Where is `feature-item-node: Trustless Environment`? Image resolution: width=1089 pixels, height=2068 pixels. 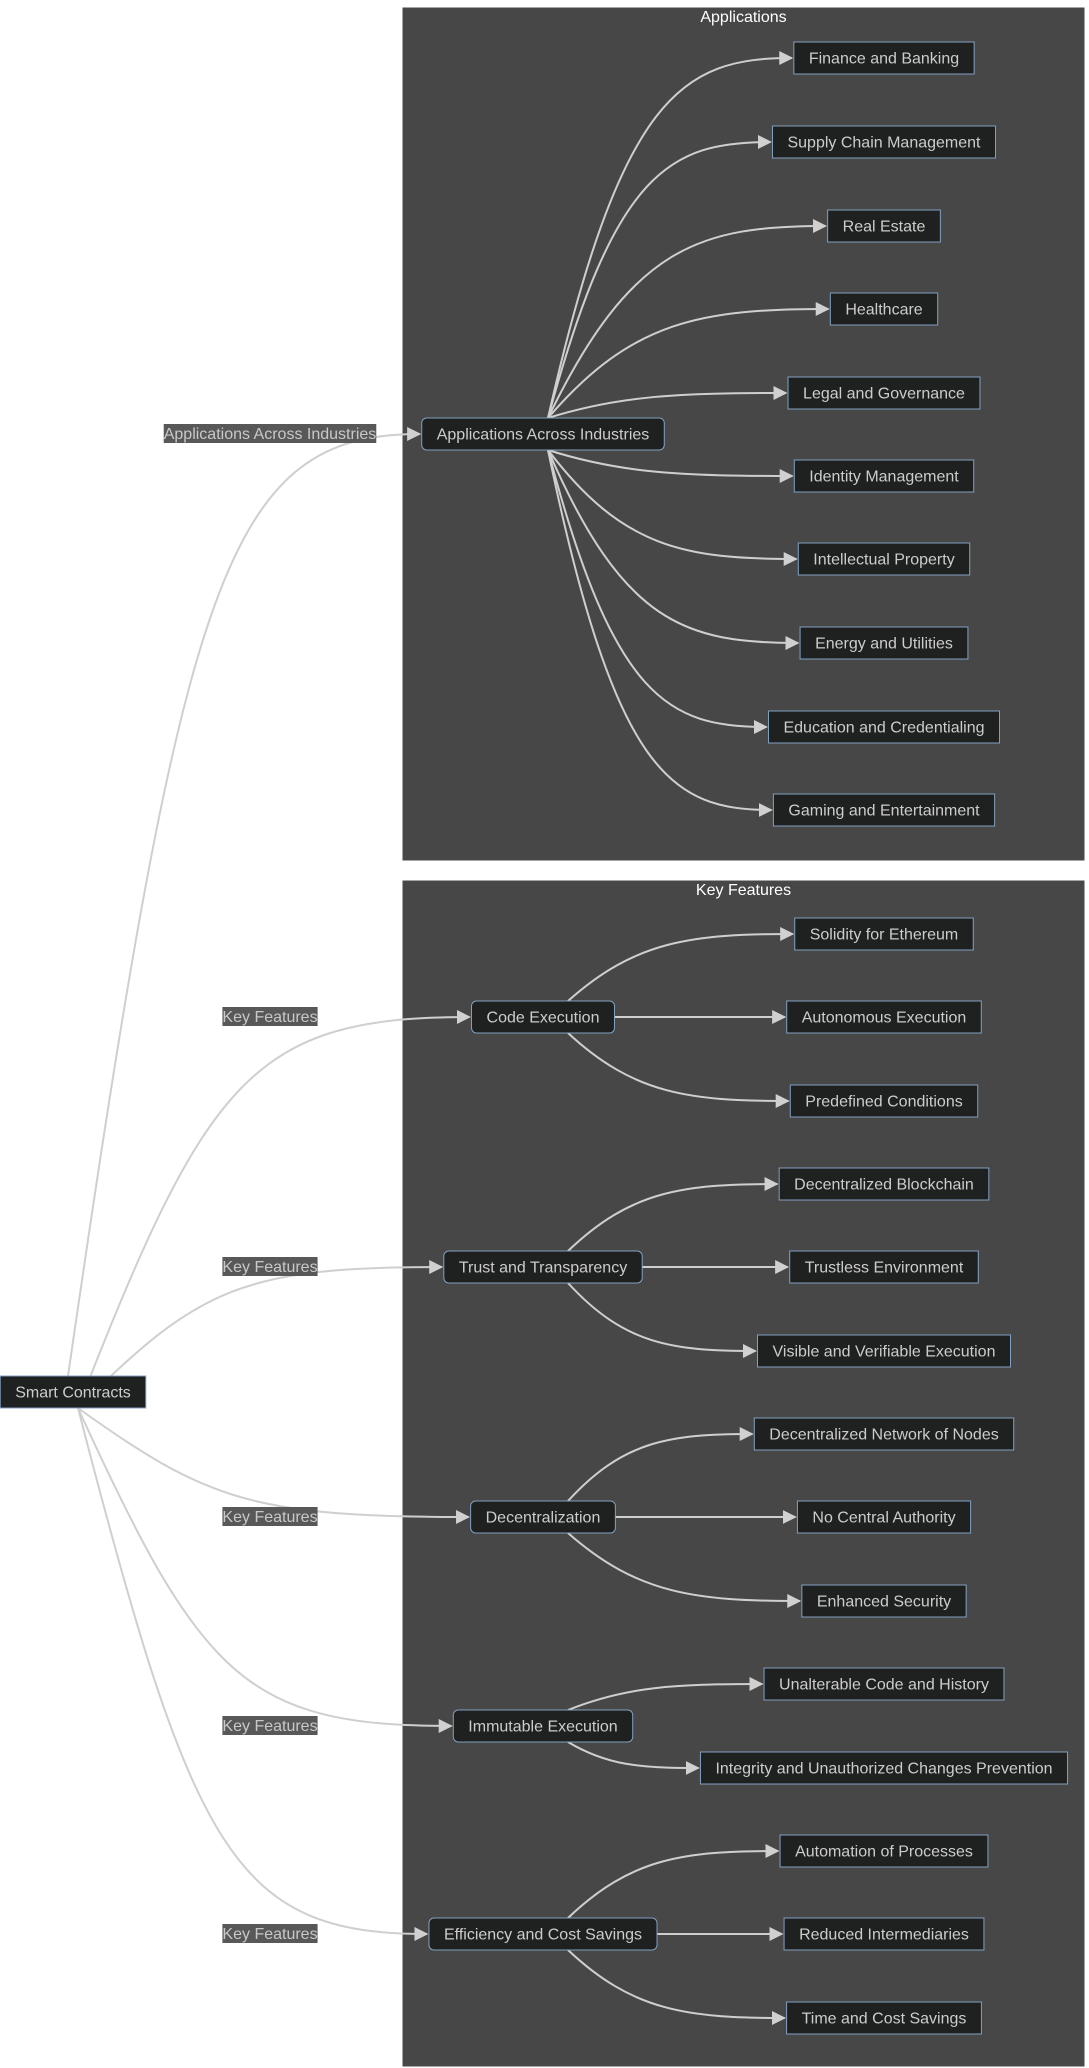
feature-item-node: Trustless Environment is located at coordinates (884, 1267).